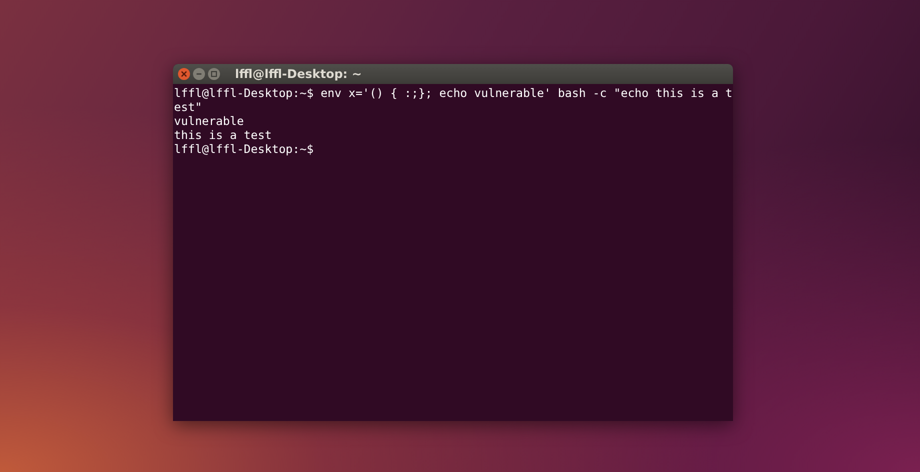 This screenshot has width=920, height=472. I want to click on maximize-button, so click(214, 74).